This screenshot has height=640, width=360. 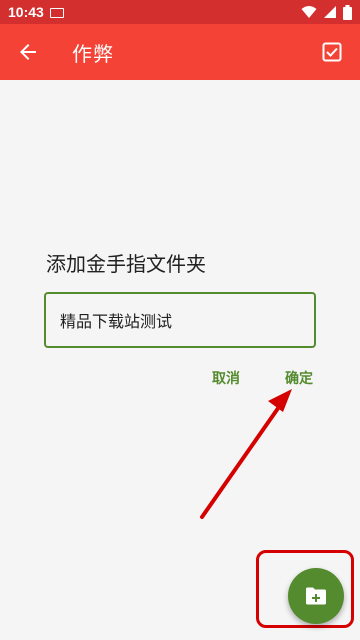 What do you see at coordinates (330, 12) in the screenshot?
I see `signal-icon` at bounding box center [330, 12].